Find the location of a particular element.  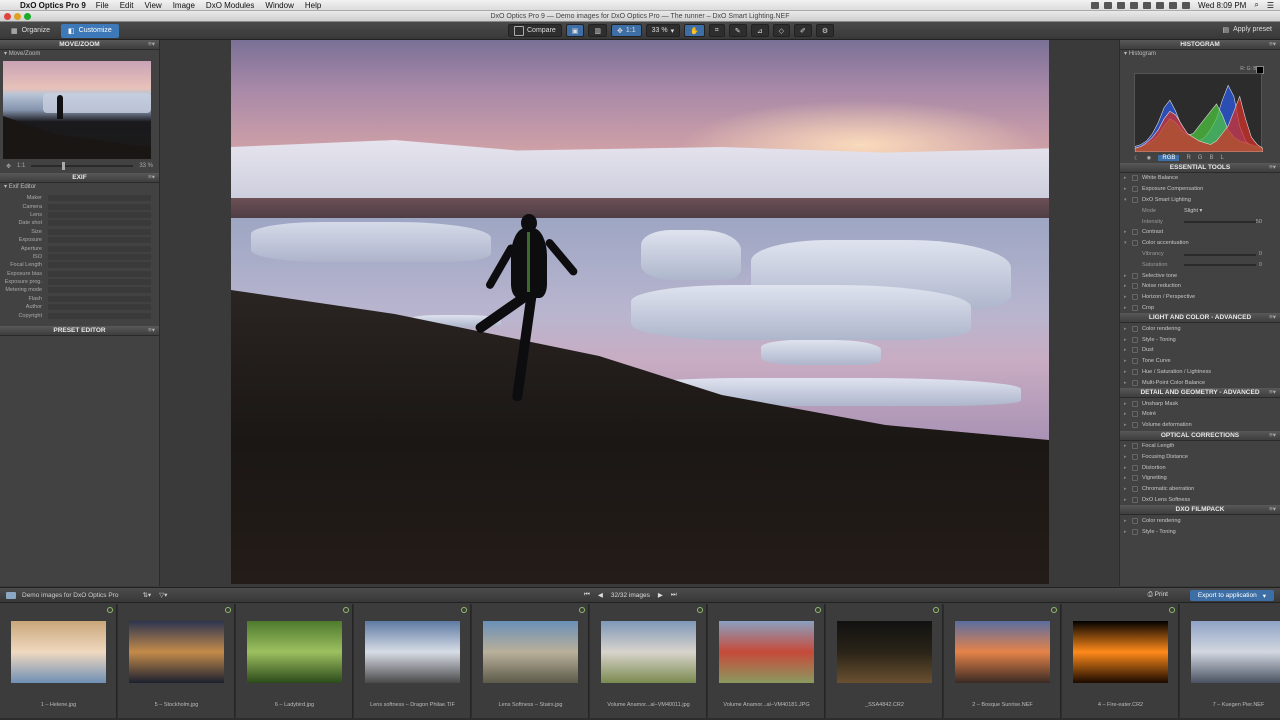

move-zoom-header: MOVE/ZOOM ≡▾ is located at coordinates (79, 45).